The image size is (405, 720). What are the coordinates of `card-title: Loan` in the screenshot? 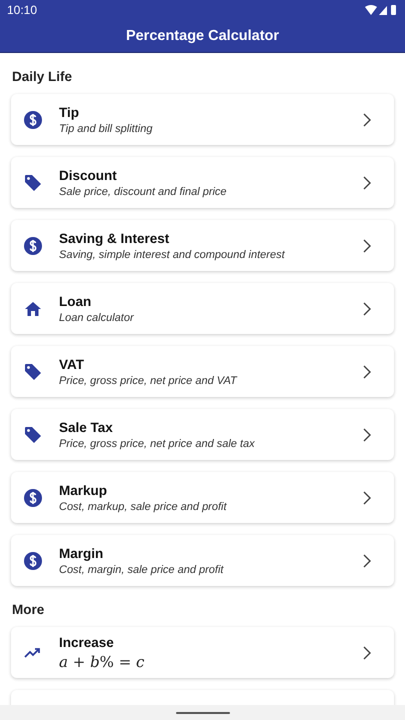 It's located at (75, 301).